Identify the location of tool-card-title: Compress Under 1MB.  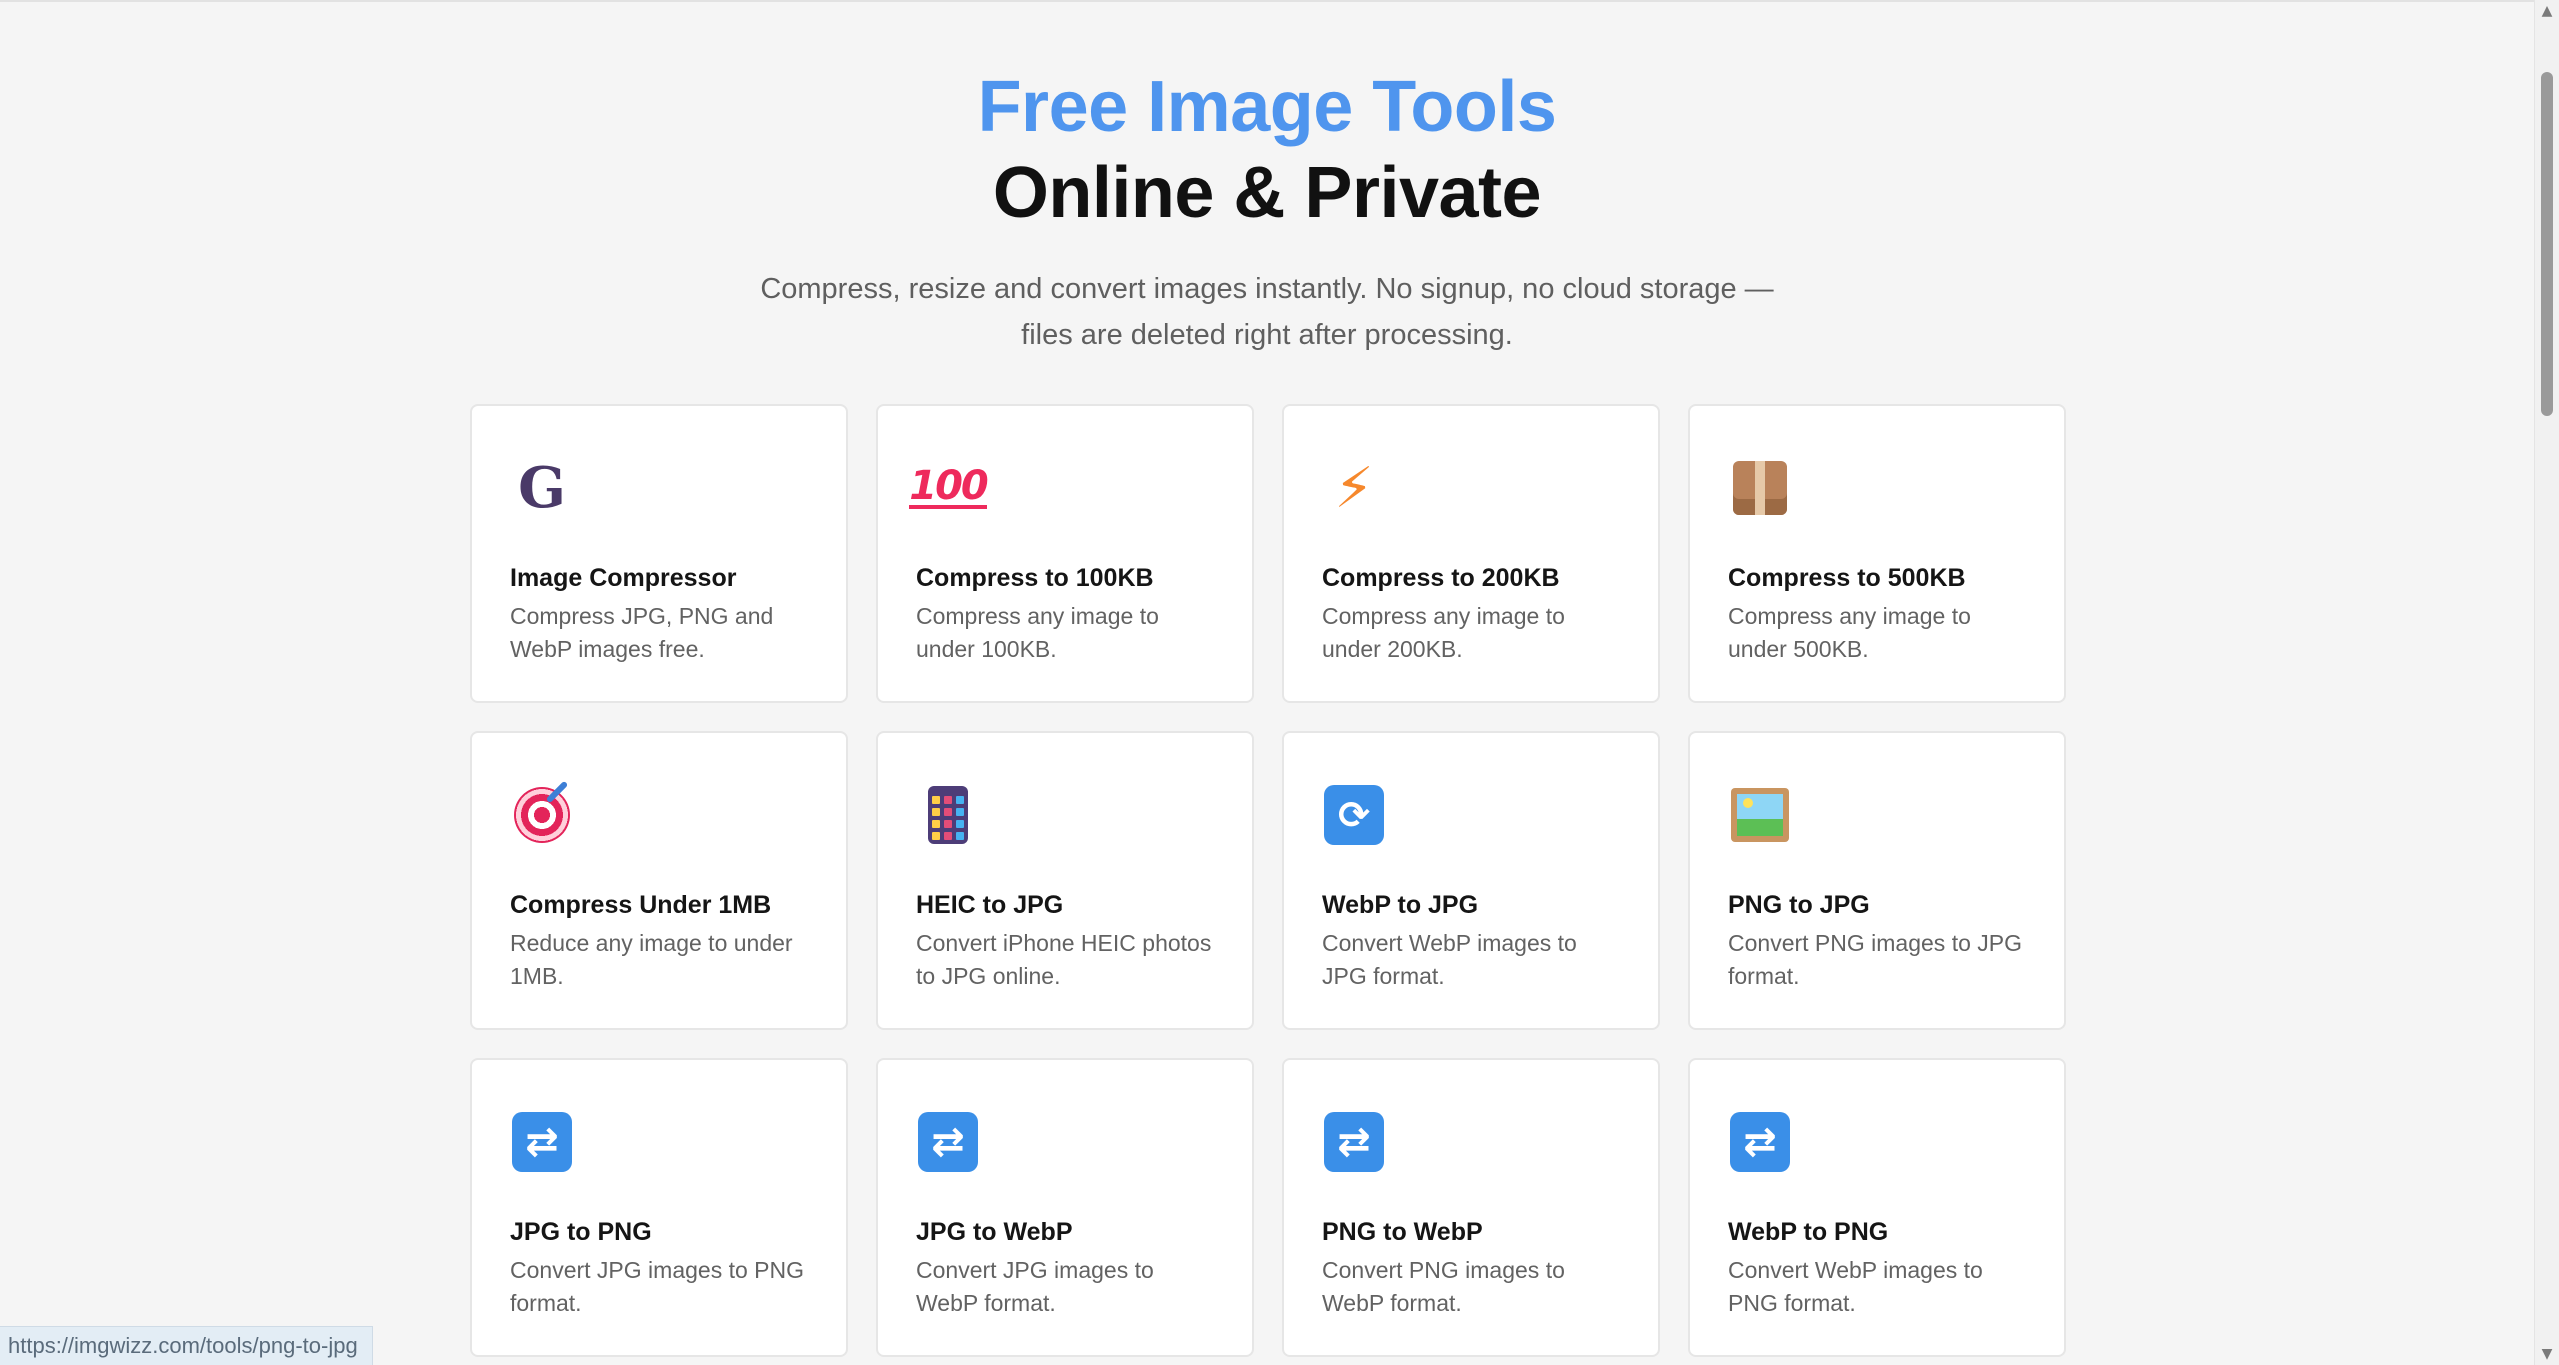
(641, 905).